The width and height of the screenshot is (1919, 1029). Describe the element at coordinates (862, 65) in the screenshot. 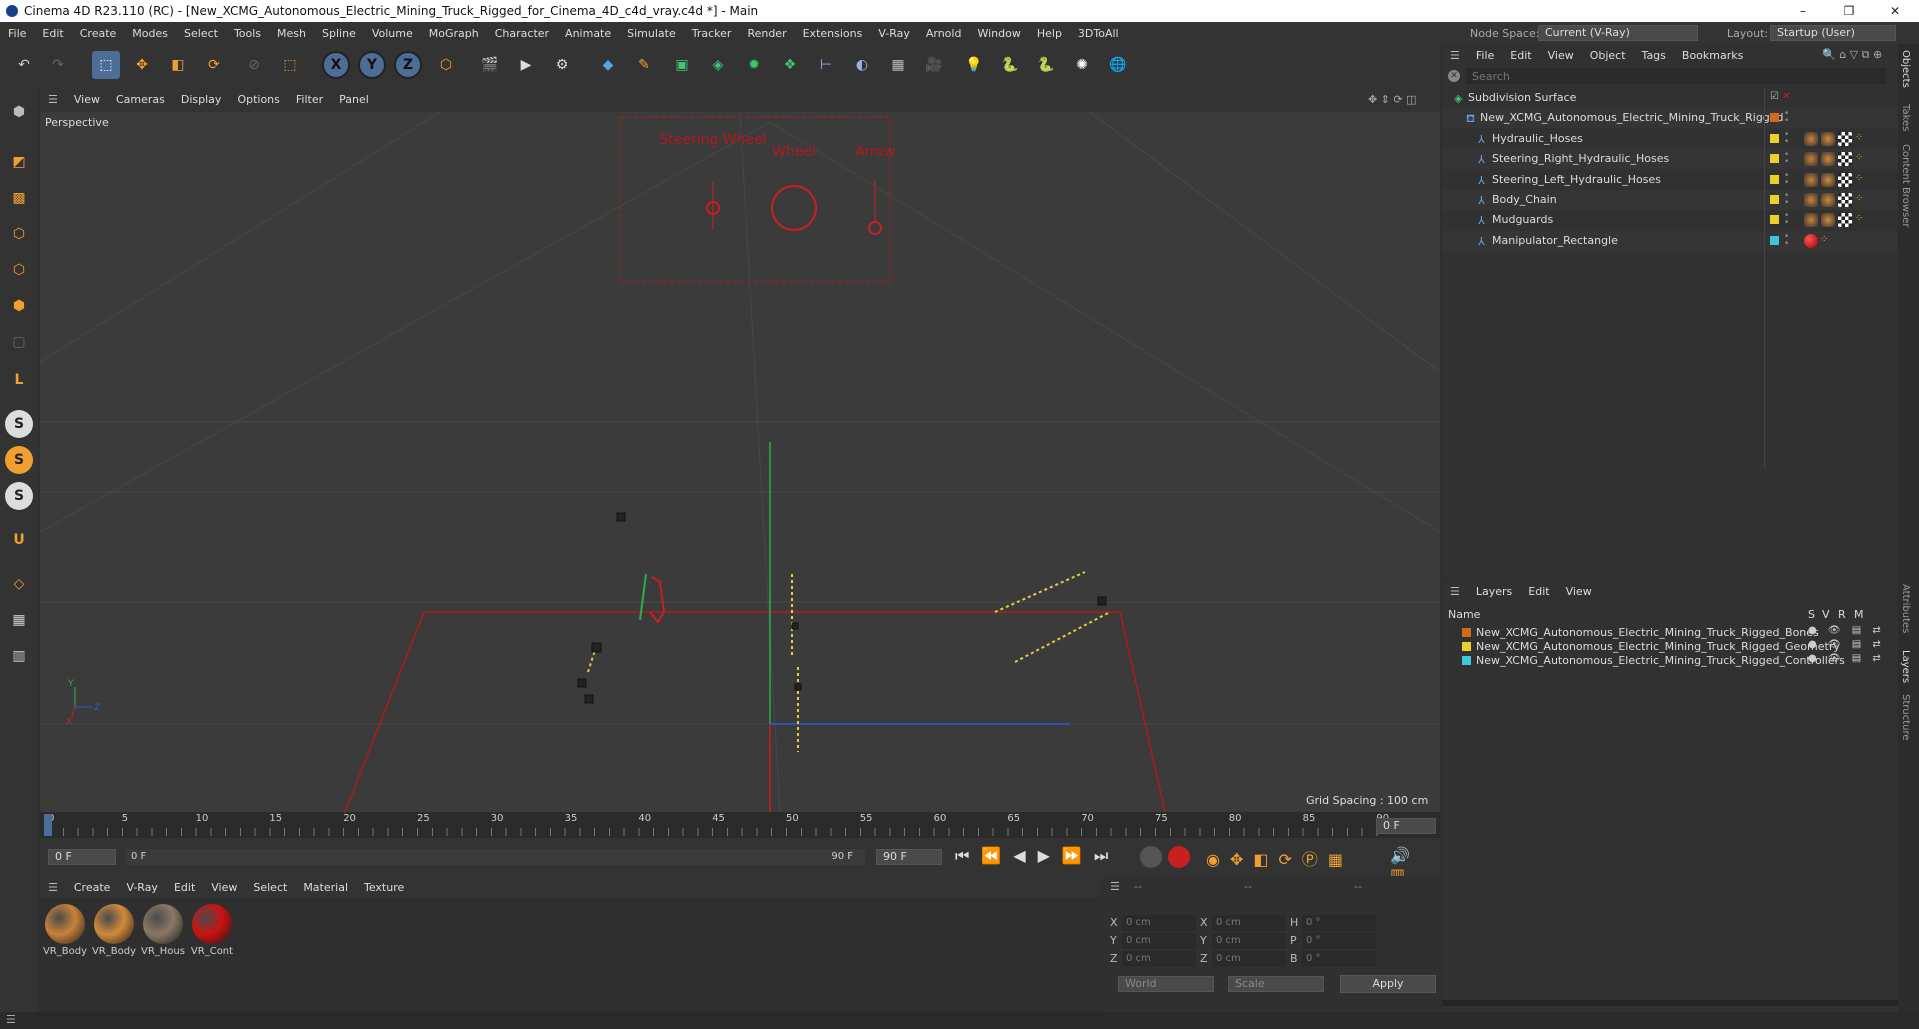

I see `field-icon: ◐` at that location.